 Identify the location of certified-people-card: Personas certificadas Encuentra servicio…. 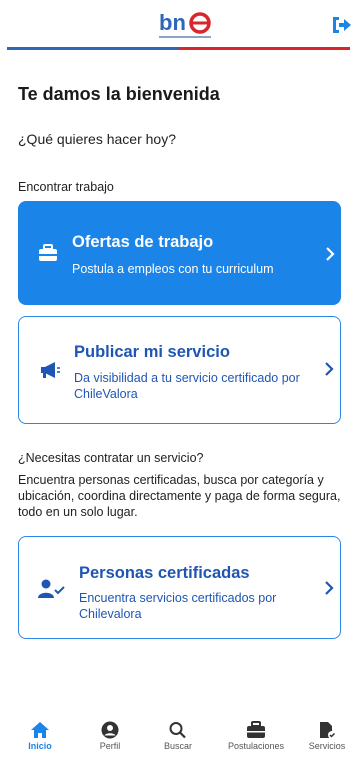
(179, 587).